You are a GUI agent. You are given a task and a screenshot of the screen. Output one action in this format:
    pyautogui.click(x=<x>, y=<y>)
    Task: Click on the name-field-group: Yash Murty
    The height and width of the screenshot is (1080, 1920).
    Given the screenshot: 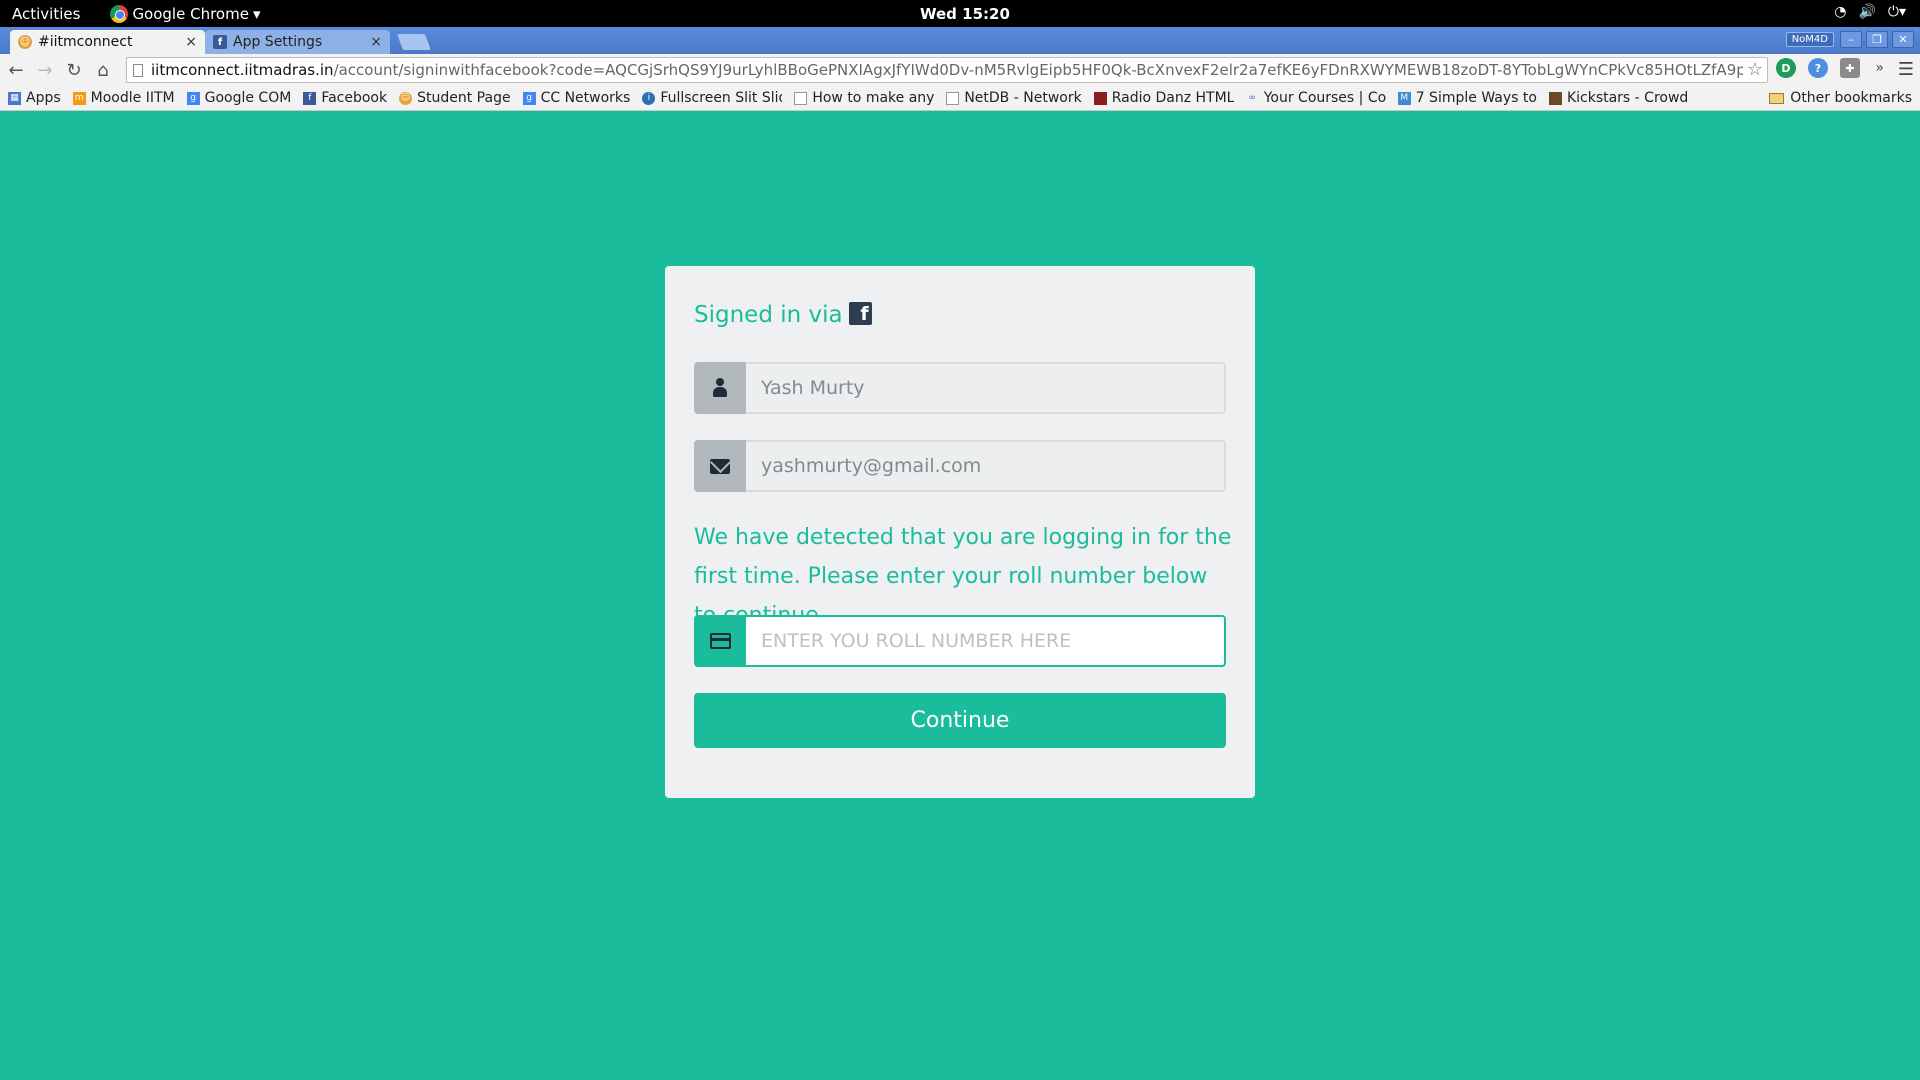 What is the action you would take?
    pyautogui.click(x=960, y=388)
    